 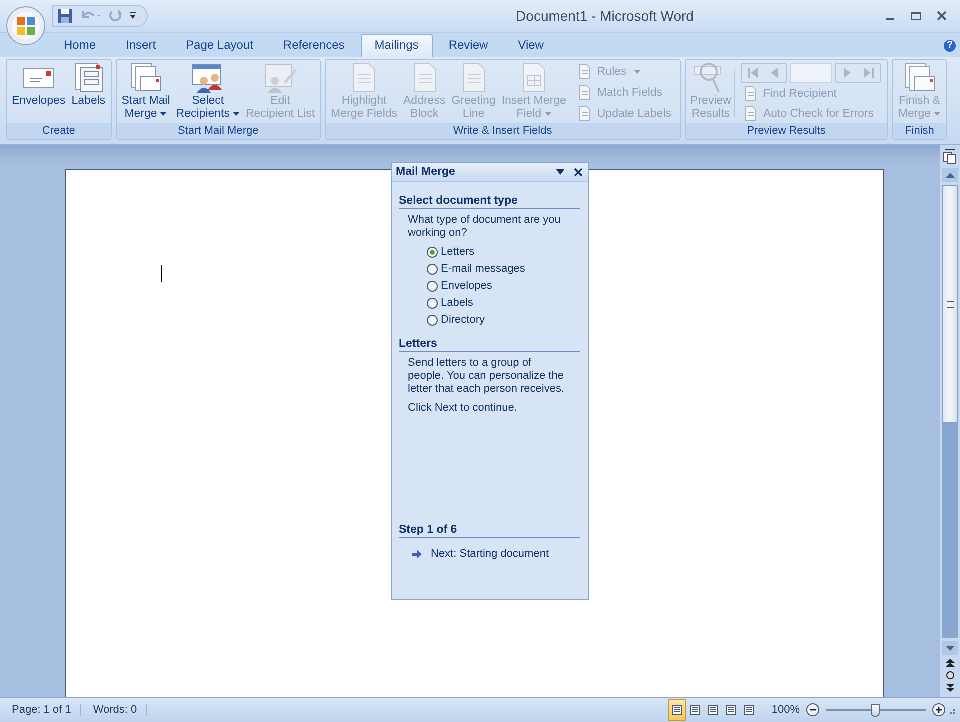 What do you see at coordinates (59, 131) in the screenshot?
I see `group-label: Create` at bounding box center [59, 131].